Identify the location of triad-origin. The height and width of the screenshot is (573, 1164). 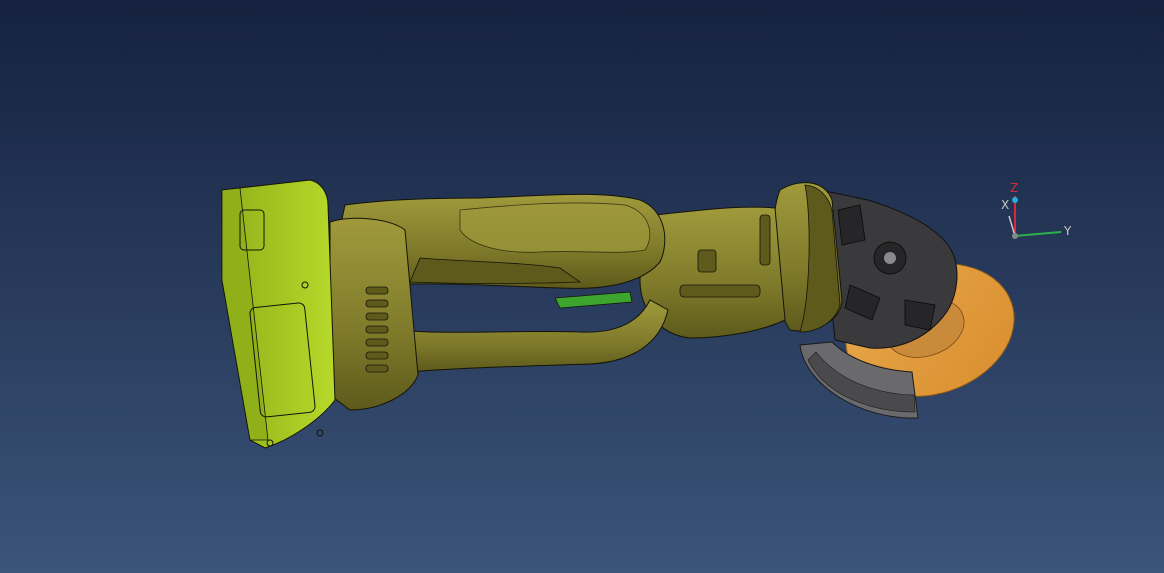
(1015, 236).